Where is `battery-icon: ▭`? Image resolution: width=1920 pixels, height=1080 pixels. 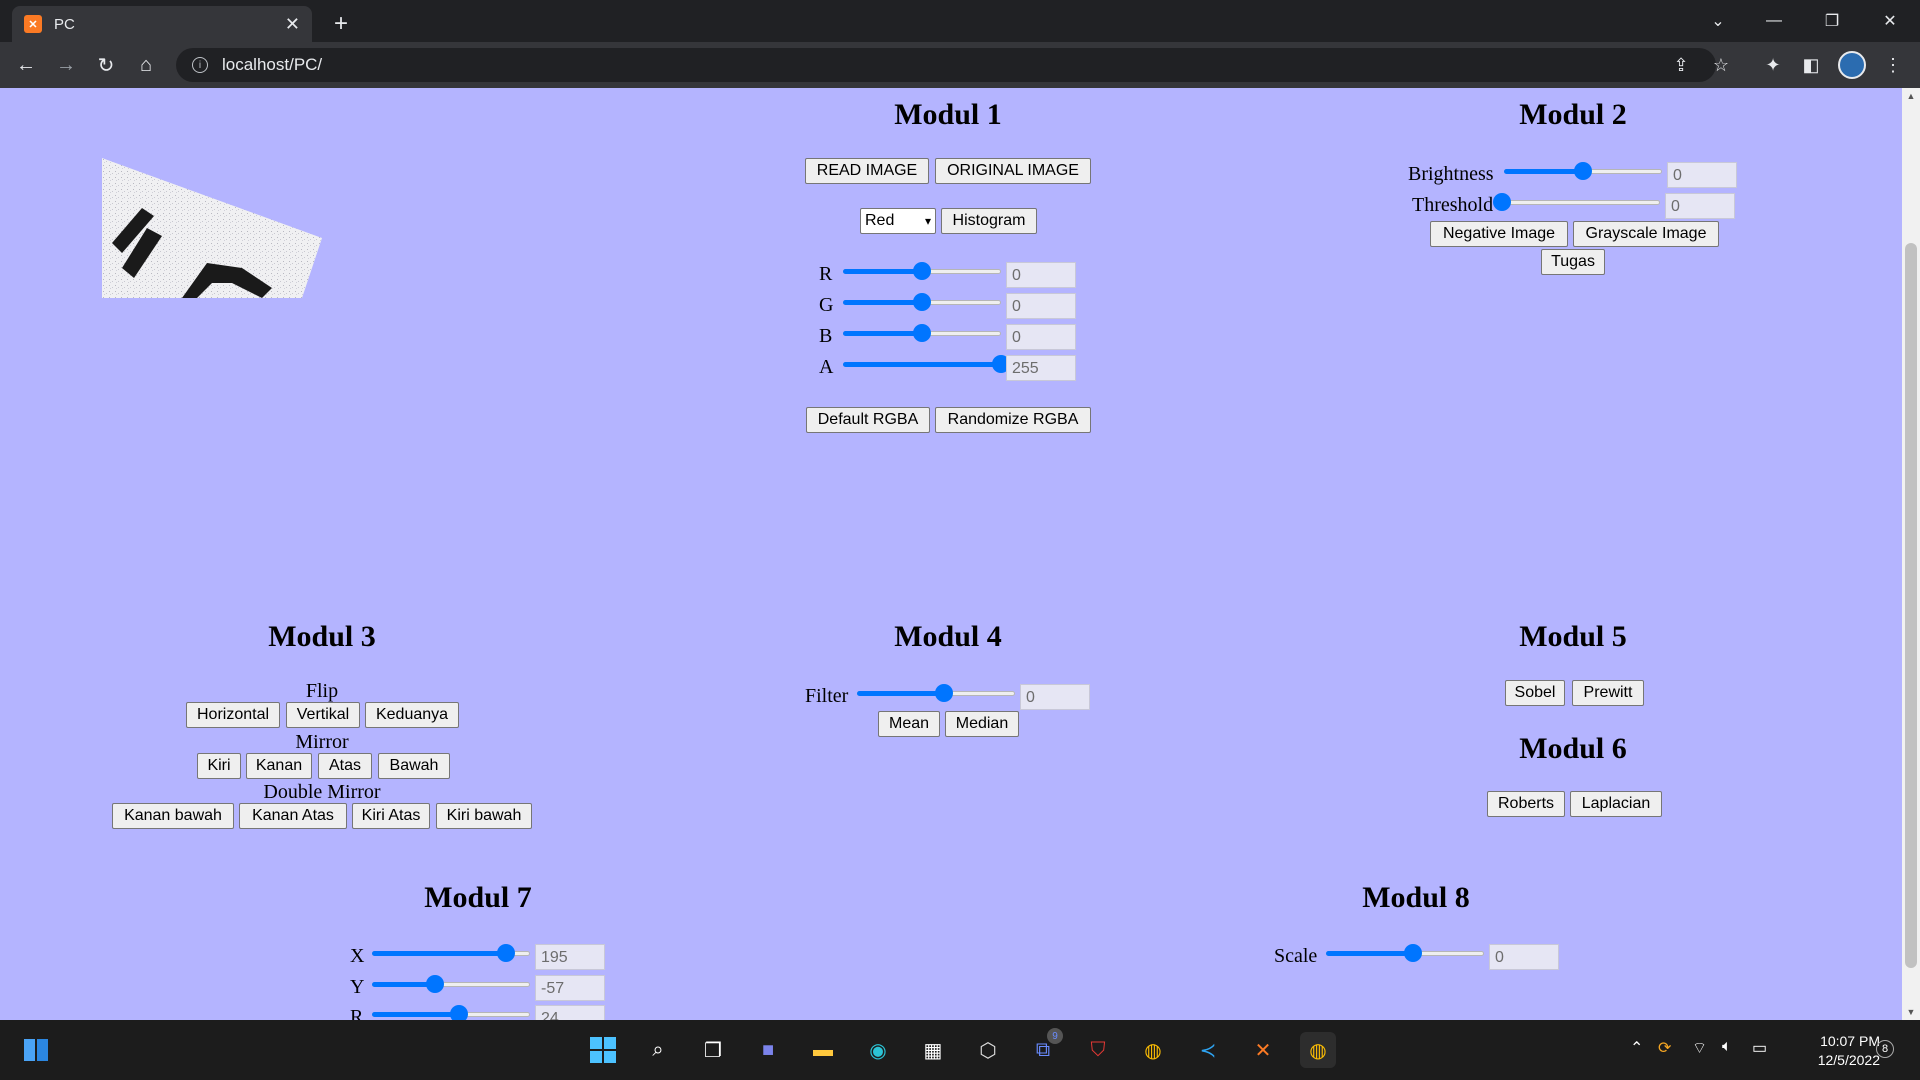 battery-icon: ▭ is located at coordinates (1759, 1048).